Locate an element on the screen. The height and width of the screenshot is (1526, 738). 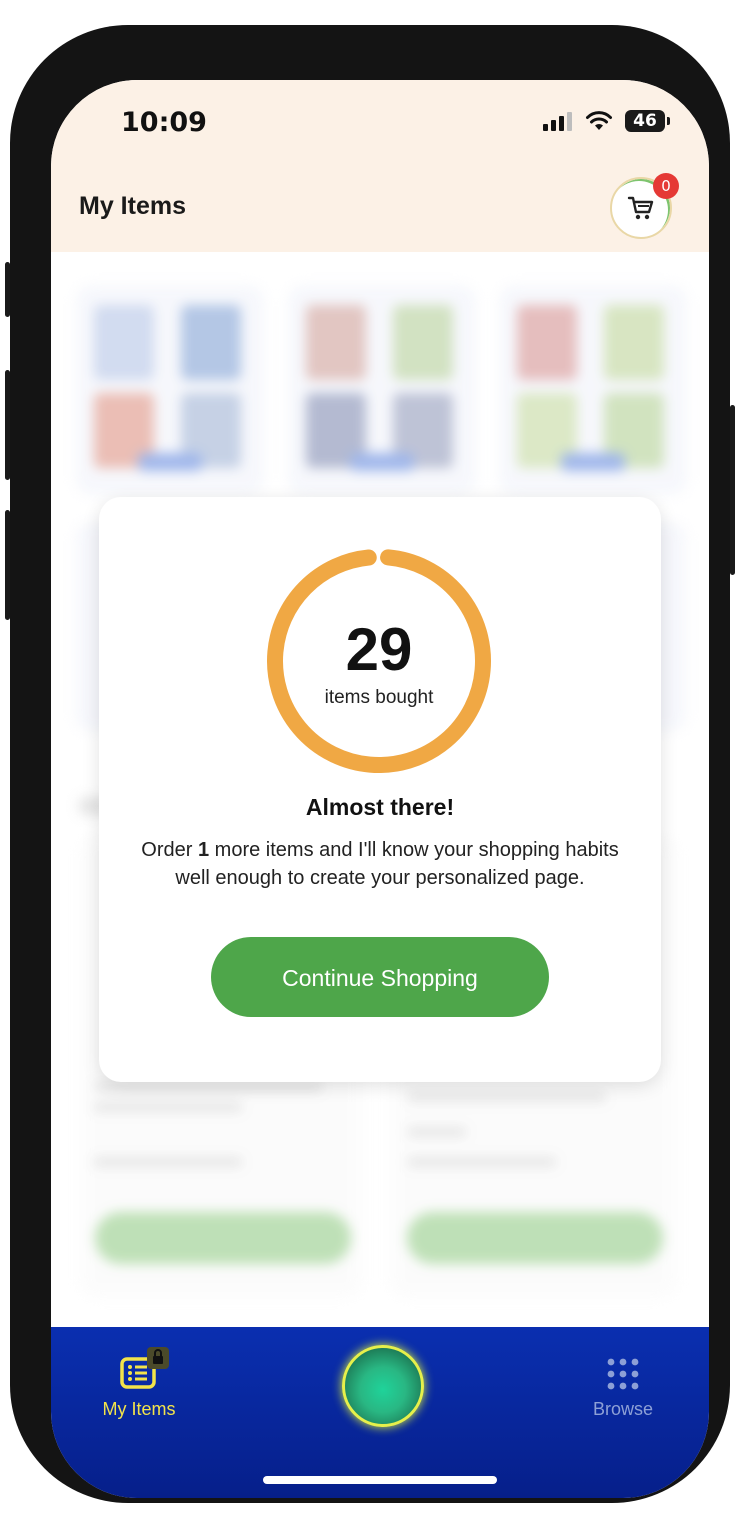
page-title: My Items is located at coordinates (132, 206).